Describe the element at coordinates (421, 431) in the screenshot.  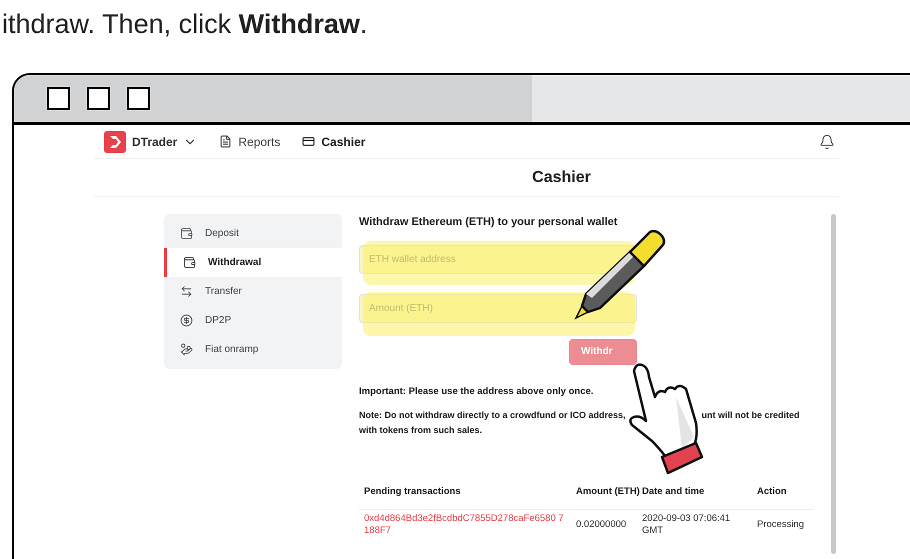
I see `note-text: with tokens from such sales.` at that location.